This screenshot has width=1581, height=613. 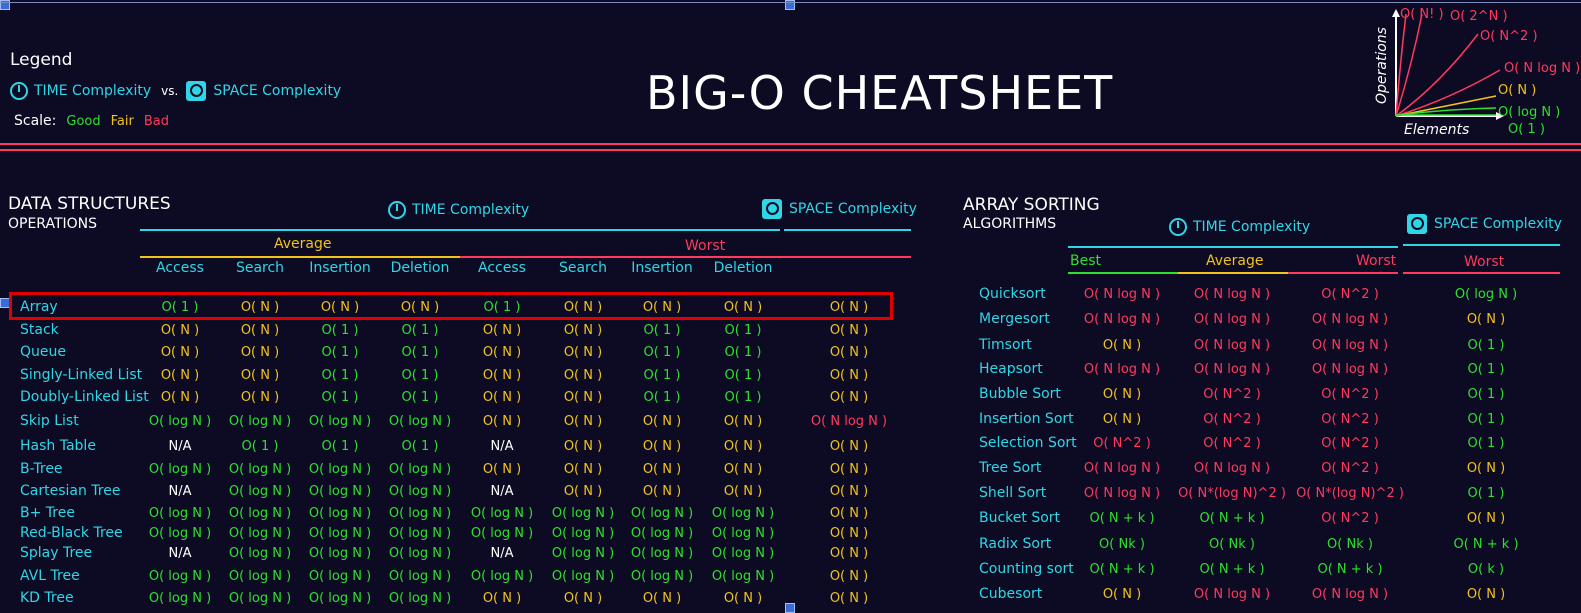 What do you see at coordinates (1396, 13) in the screenshot?
I see `graph-y-arrow` at bounding box center [1396, 13].